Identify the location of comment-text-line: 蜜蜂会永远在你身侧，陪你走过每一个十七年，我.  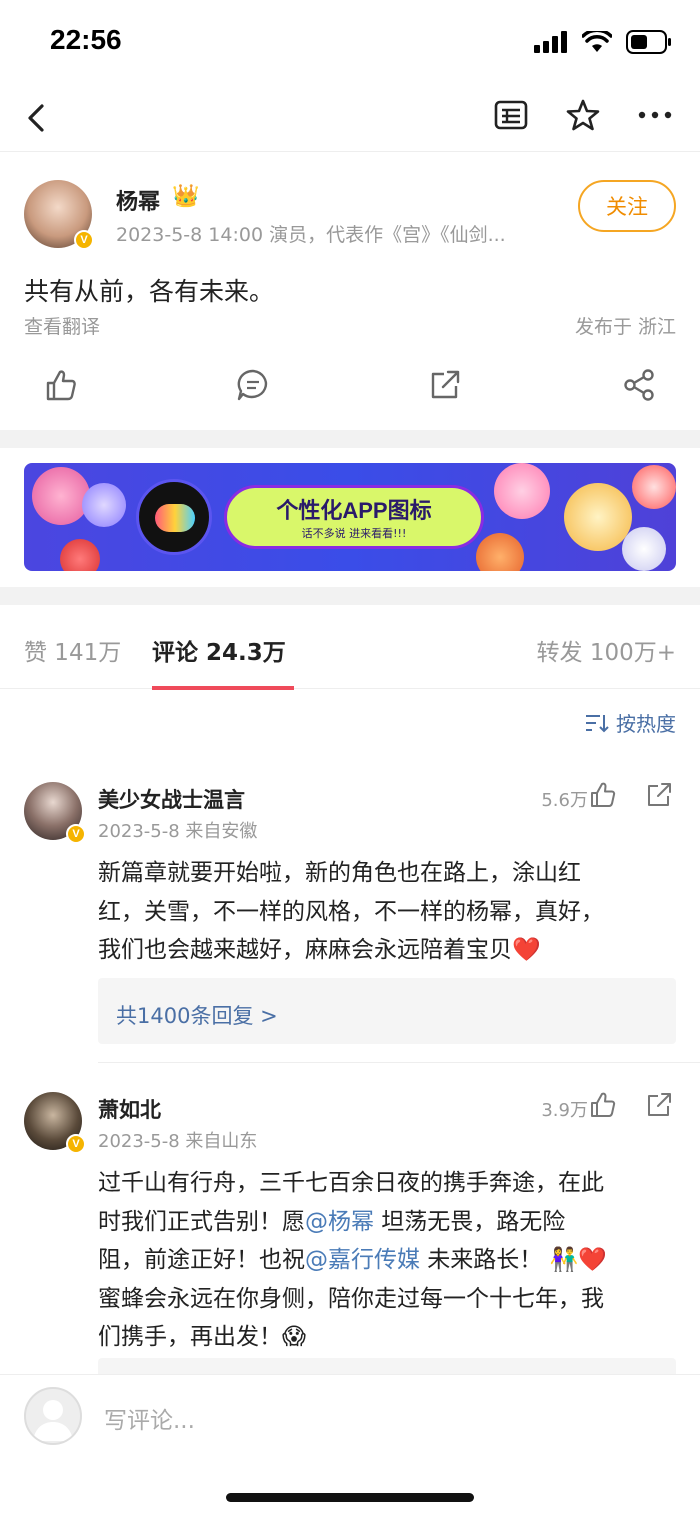
(351, 1298).